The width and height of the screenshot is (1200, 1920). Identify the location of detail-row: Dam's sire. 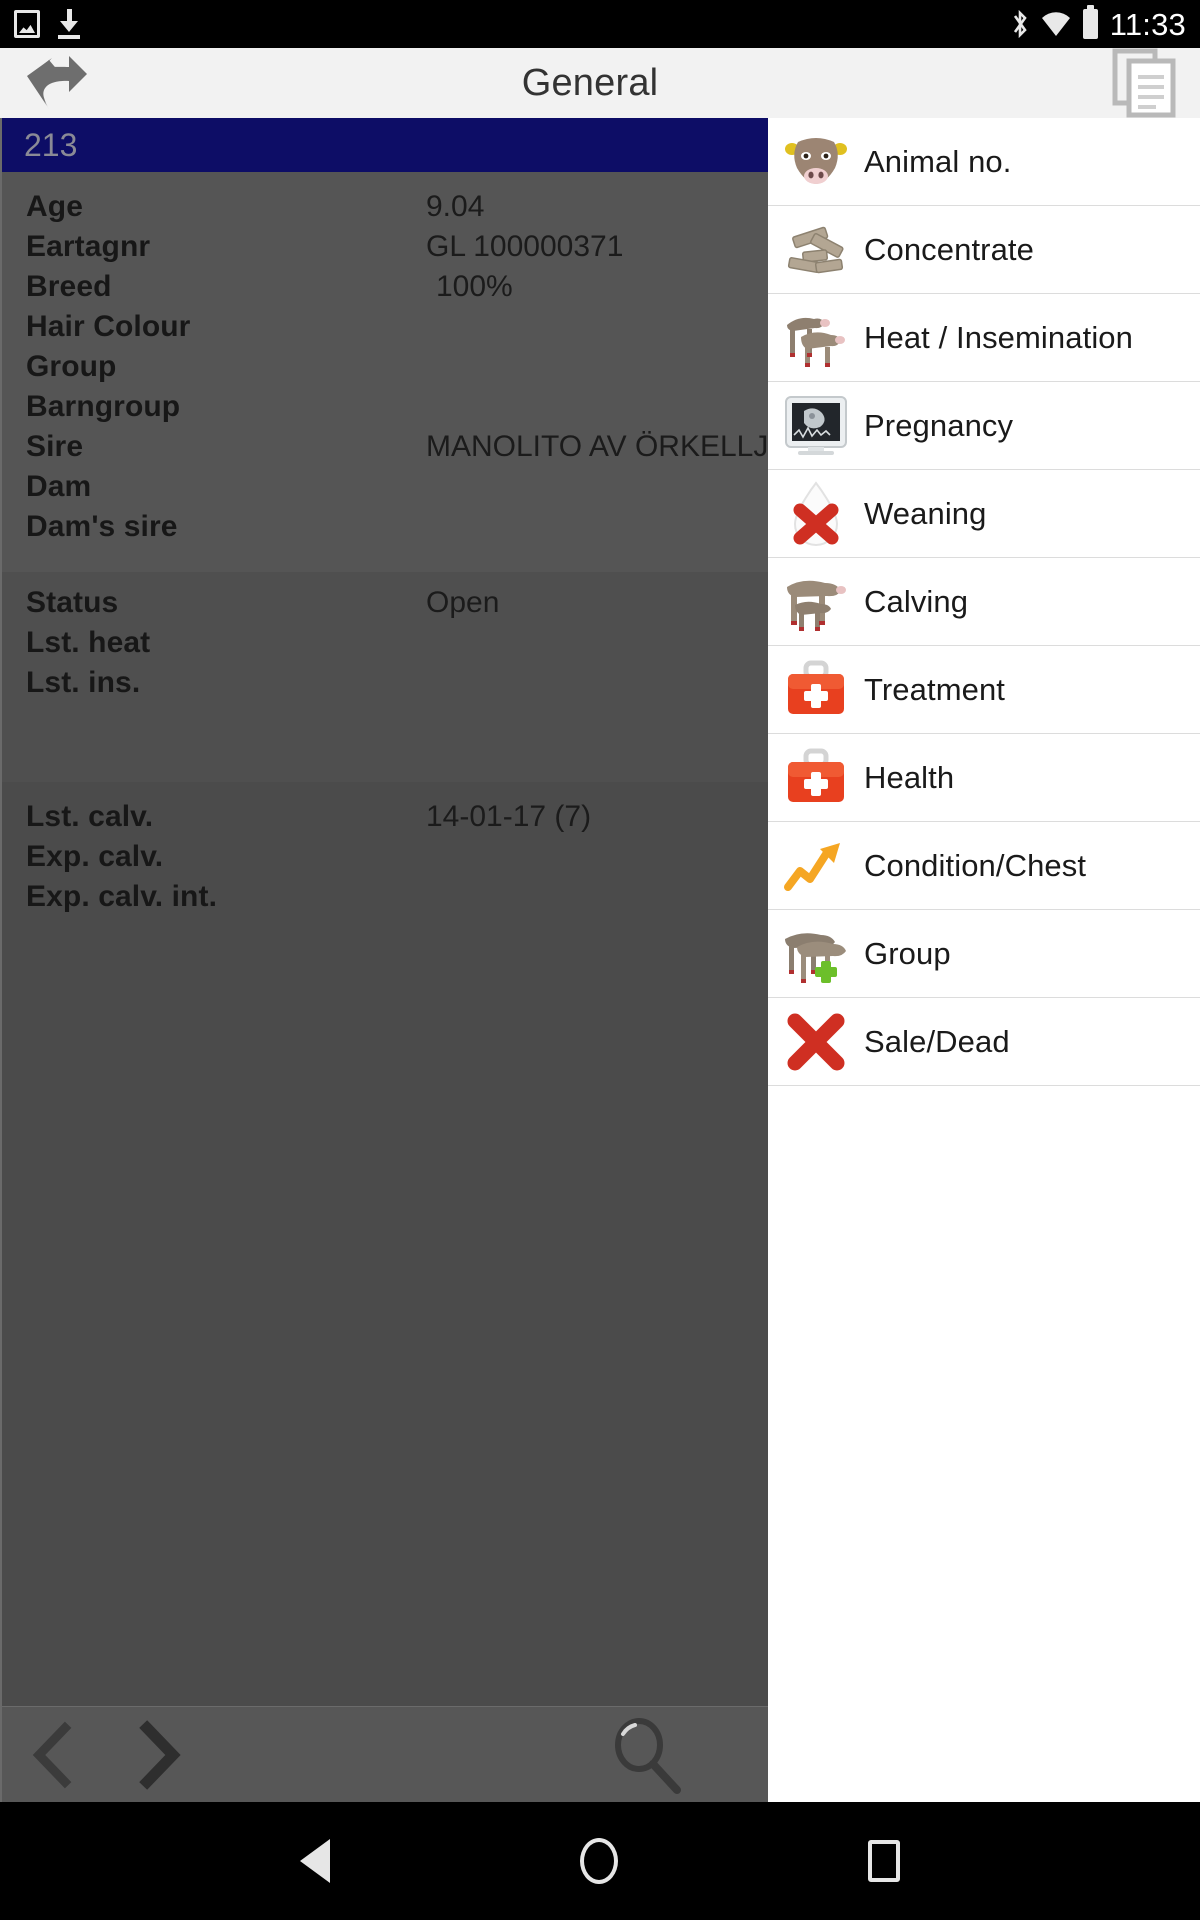
(385, 530).